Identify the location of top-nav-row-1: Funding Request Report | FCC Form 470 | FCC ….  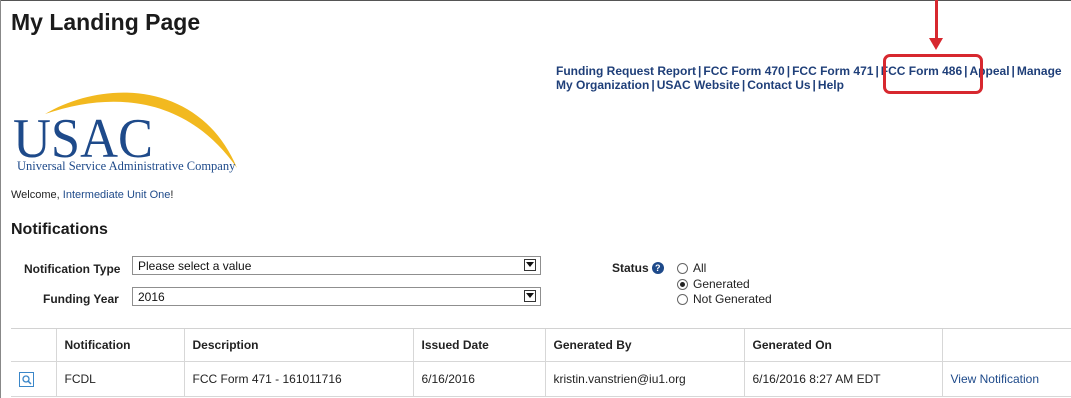
(809, 71).